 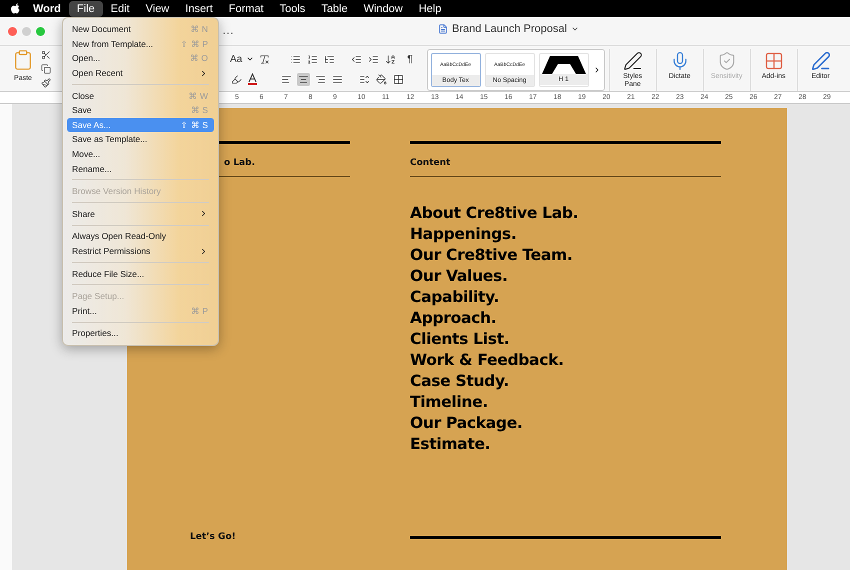 I want to click on menu-item: New Document ⌘ N, so click(x=140, y=29).